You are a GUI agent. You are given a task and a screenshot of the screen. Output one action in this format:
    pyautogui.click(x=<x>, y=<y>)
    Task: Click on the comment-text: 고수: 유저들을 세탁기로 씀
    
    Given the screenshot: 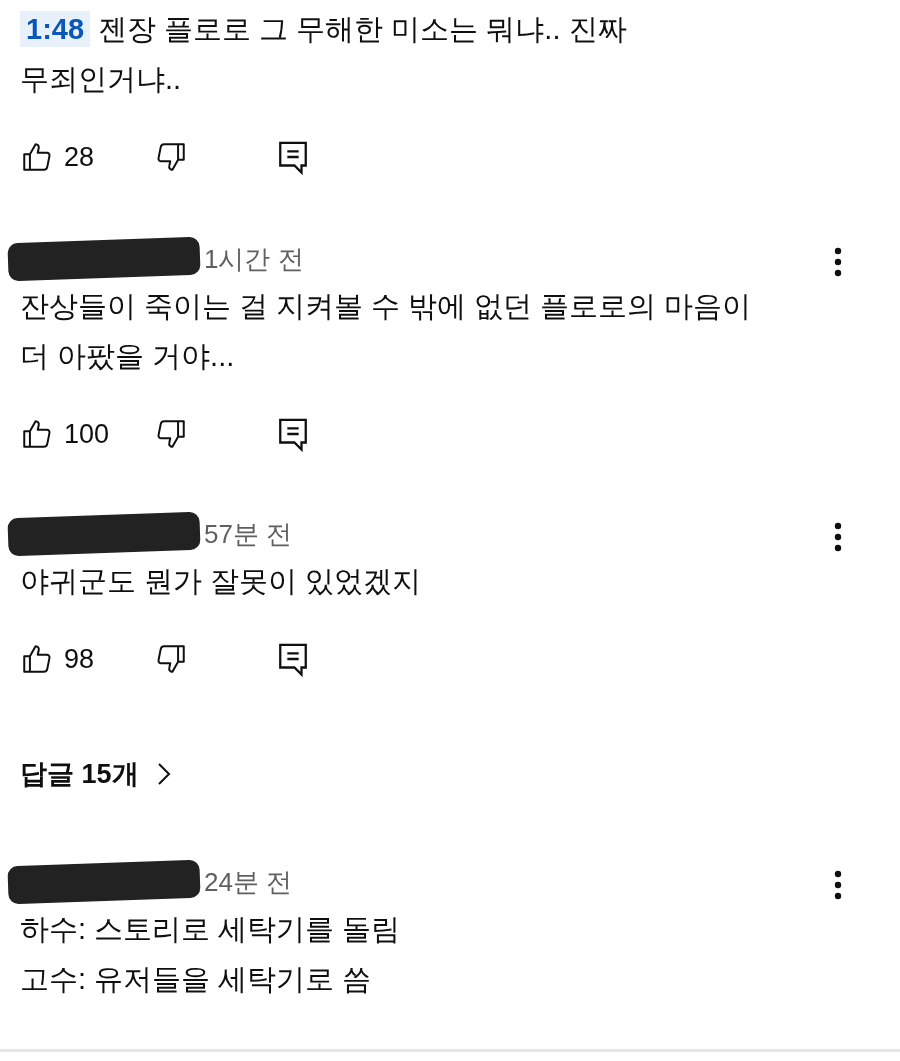 What is the action you would take?
    pyautogui.click(x=196, y=979)
    